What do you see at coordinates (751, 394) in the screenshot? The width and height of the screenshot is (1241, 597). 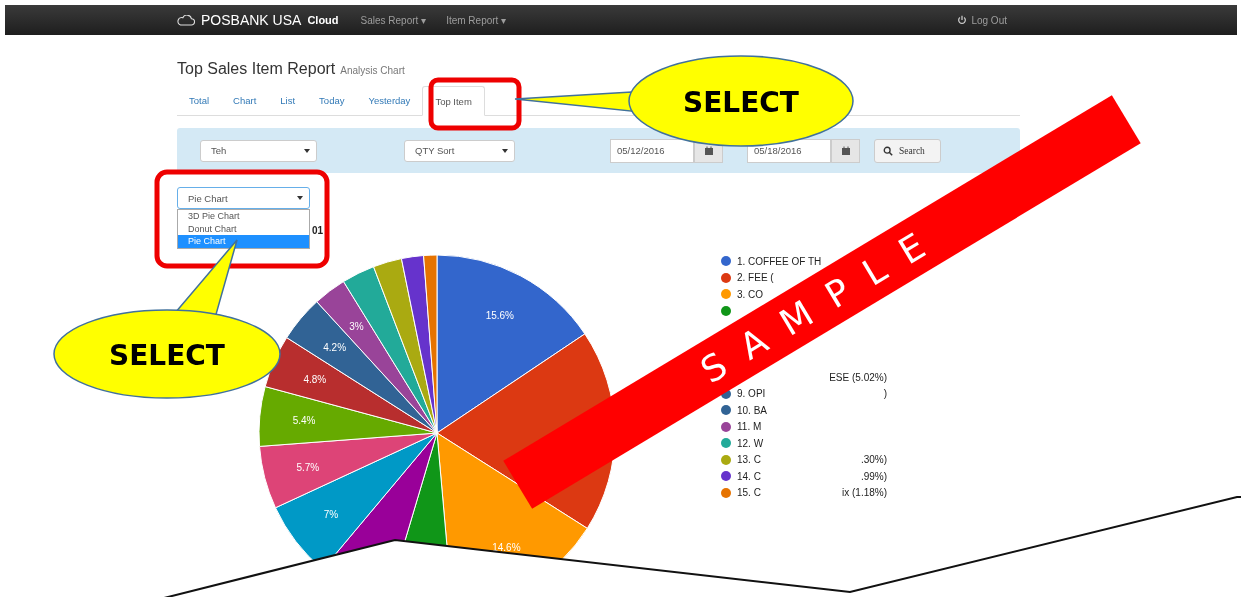 I see `legend-label: 9. OPI` at bounding box center [751, 394].